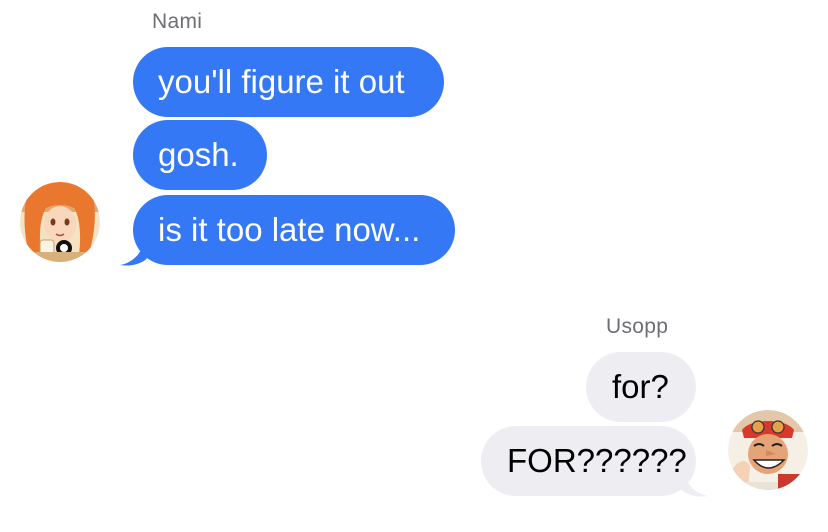  I want to click on nami-avatar-icon, so click(60, 222).